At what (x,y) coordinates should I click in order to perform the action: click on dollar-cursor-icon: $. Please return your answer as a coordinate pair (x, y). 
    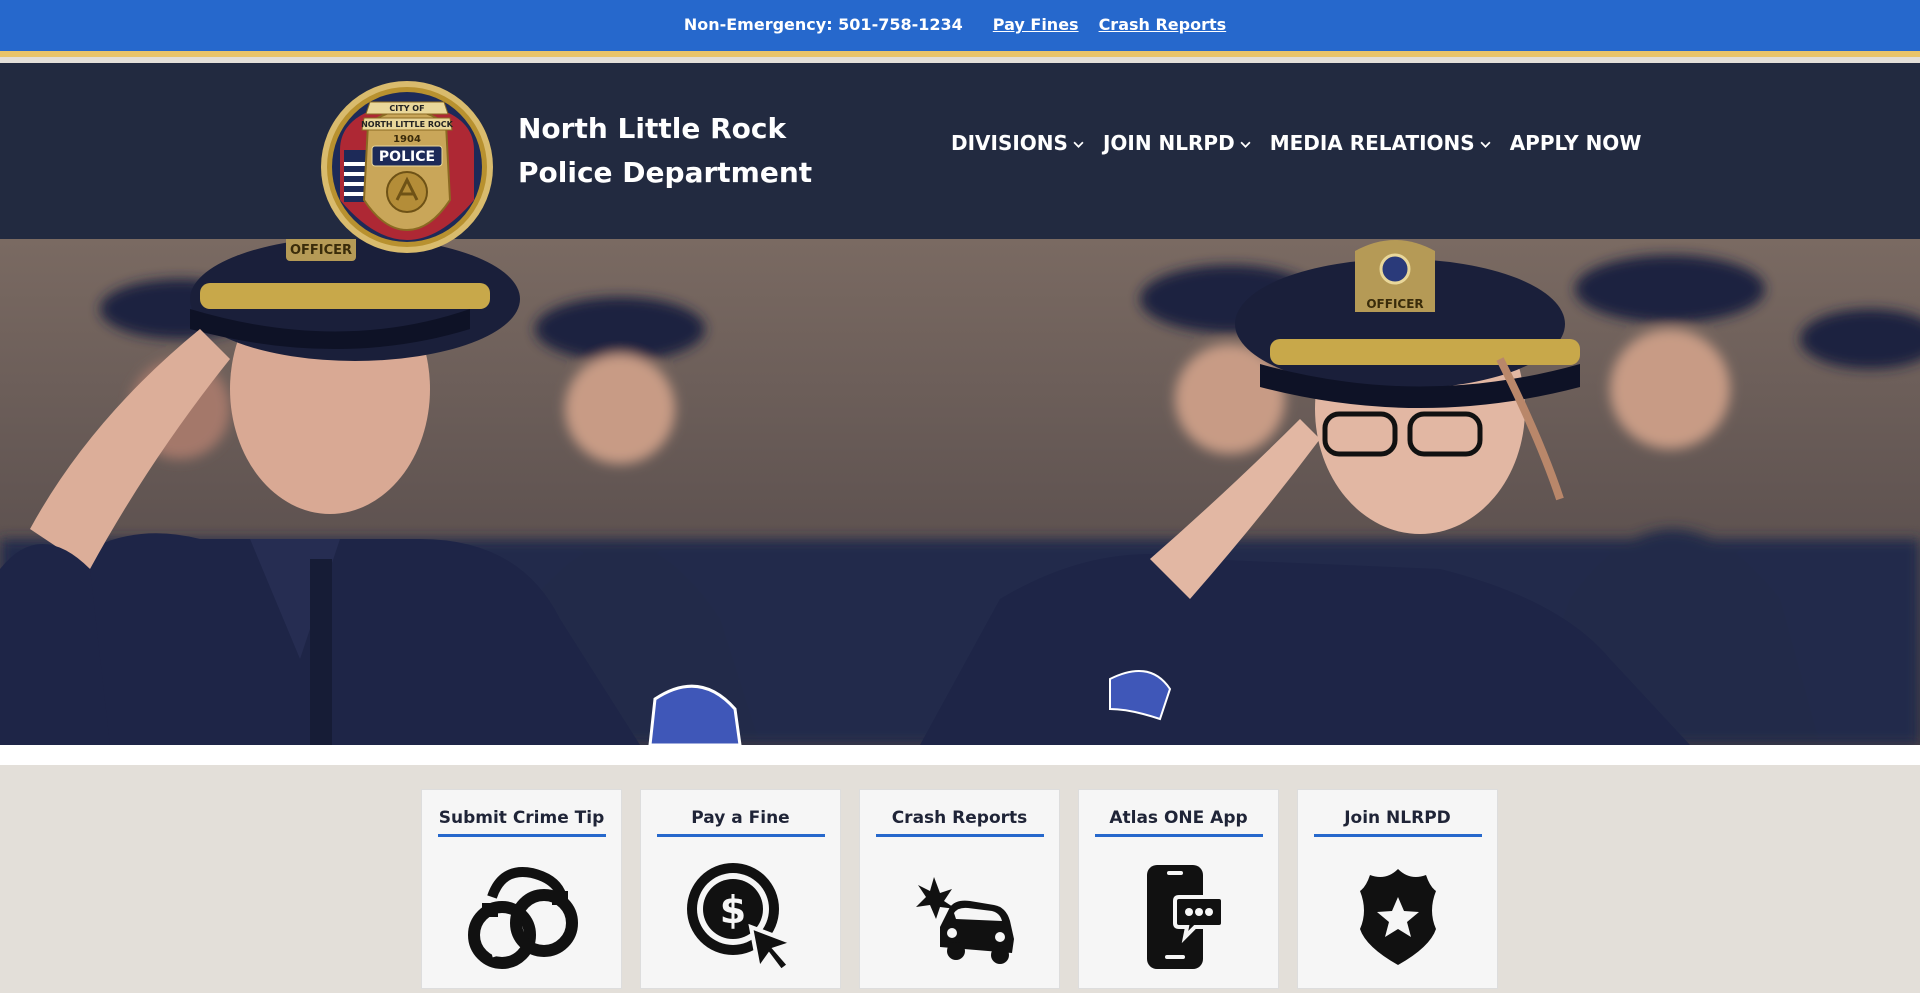
    Looking at the image, I should click on (742, 918).